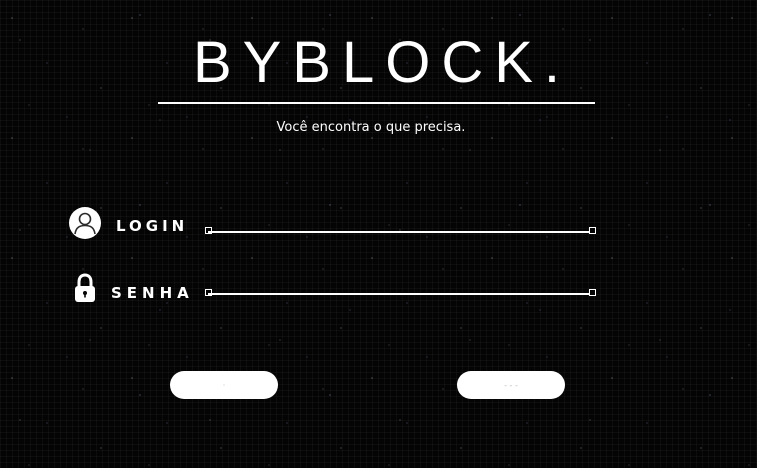 The width and height of the screenshot is (757, 468). What do you see at coordinates (152, 226) in the screenshot?
I see `login-label: LOGIN` at bounding box center [152, 226].